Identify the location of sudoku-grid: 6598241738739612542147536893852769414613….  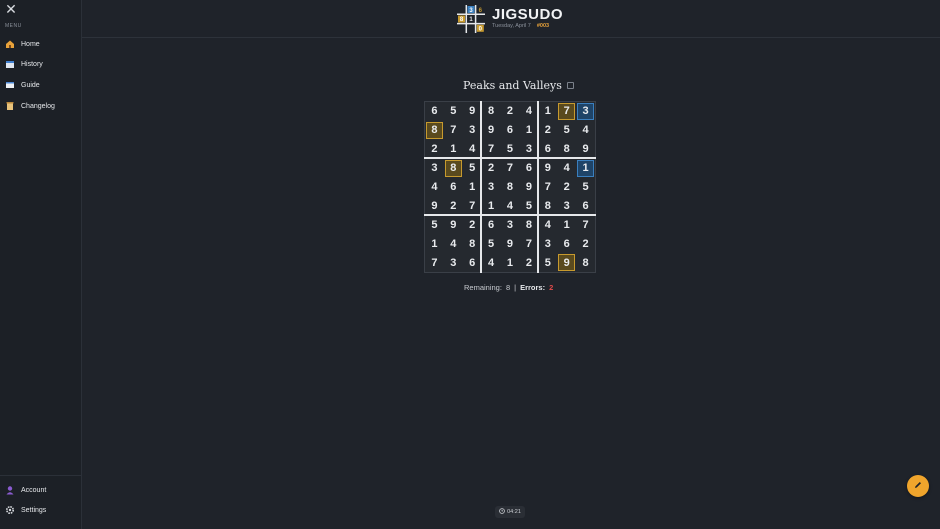
(510, 187).